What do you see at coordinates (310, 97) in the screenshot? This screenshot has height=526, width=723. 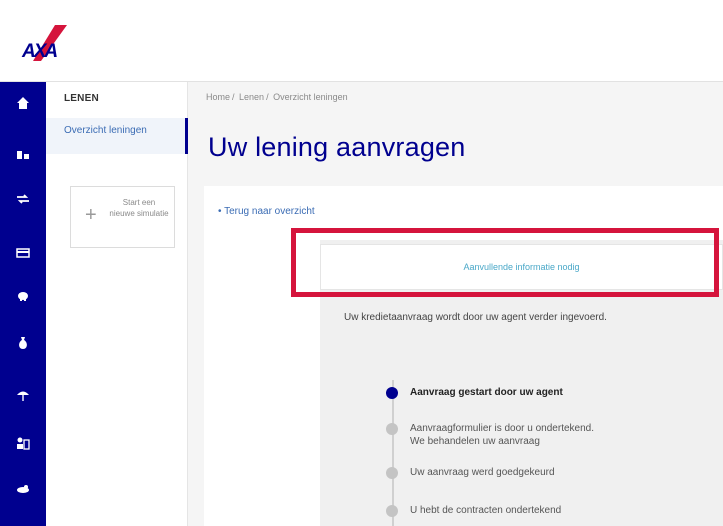 I see `breadcrumb-current: Overzicht leningen` at bounding box center [310, 97].